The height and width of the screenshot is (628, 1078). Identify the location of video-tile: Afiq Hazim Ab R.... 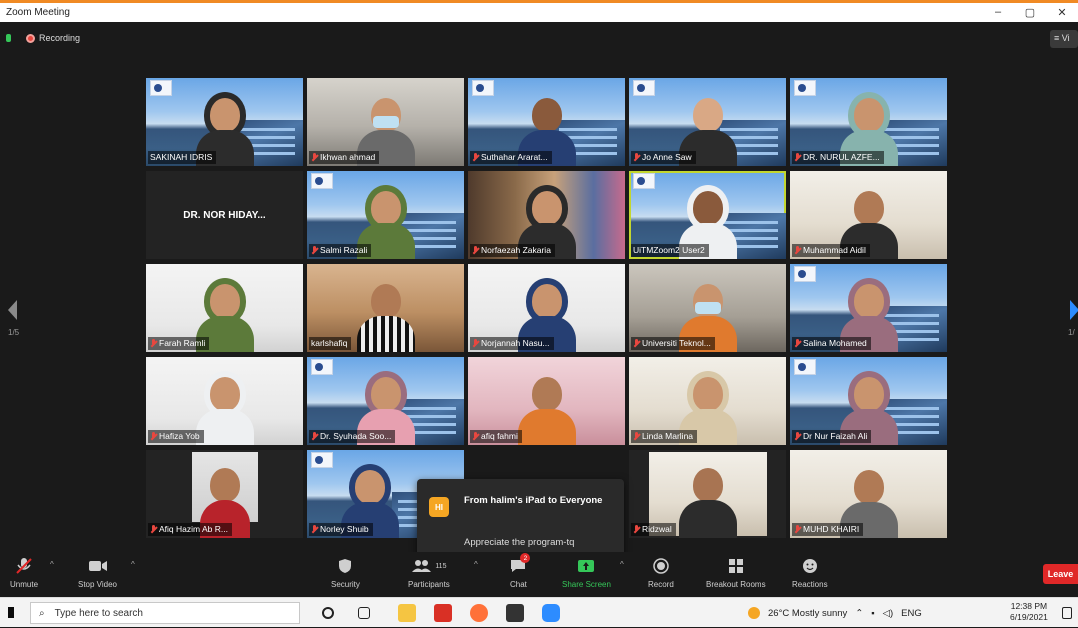
(224, 494).